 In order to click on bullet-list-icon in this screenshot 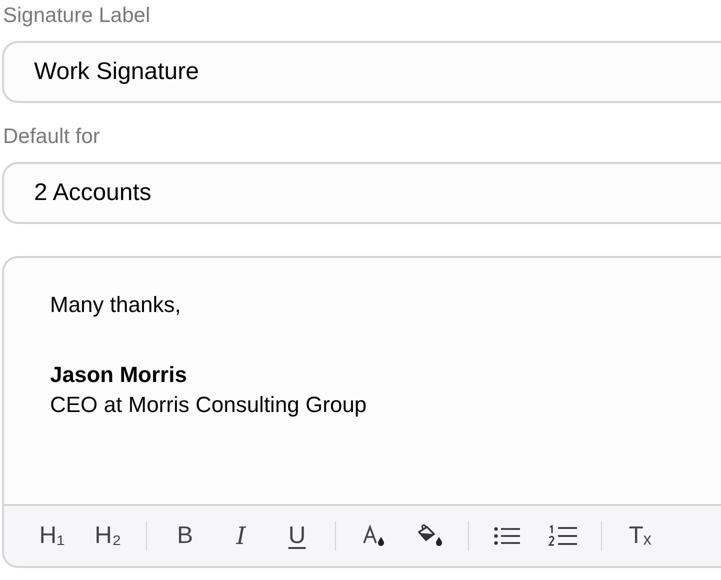, I will do `click(507, 536)`.